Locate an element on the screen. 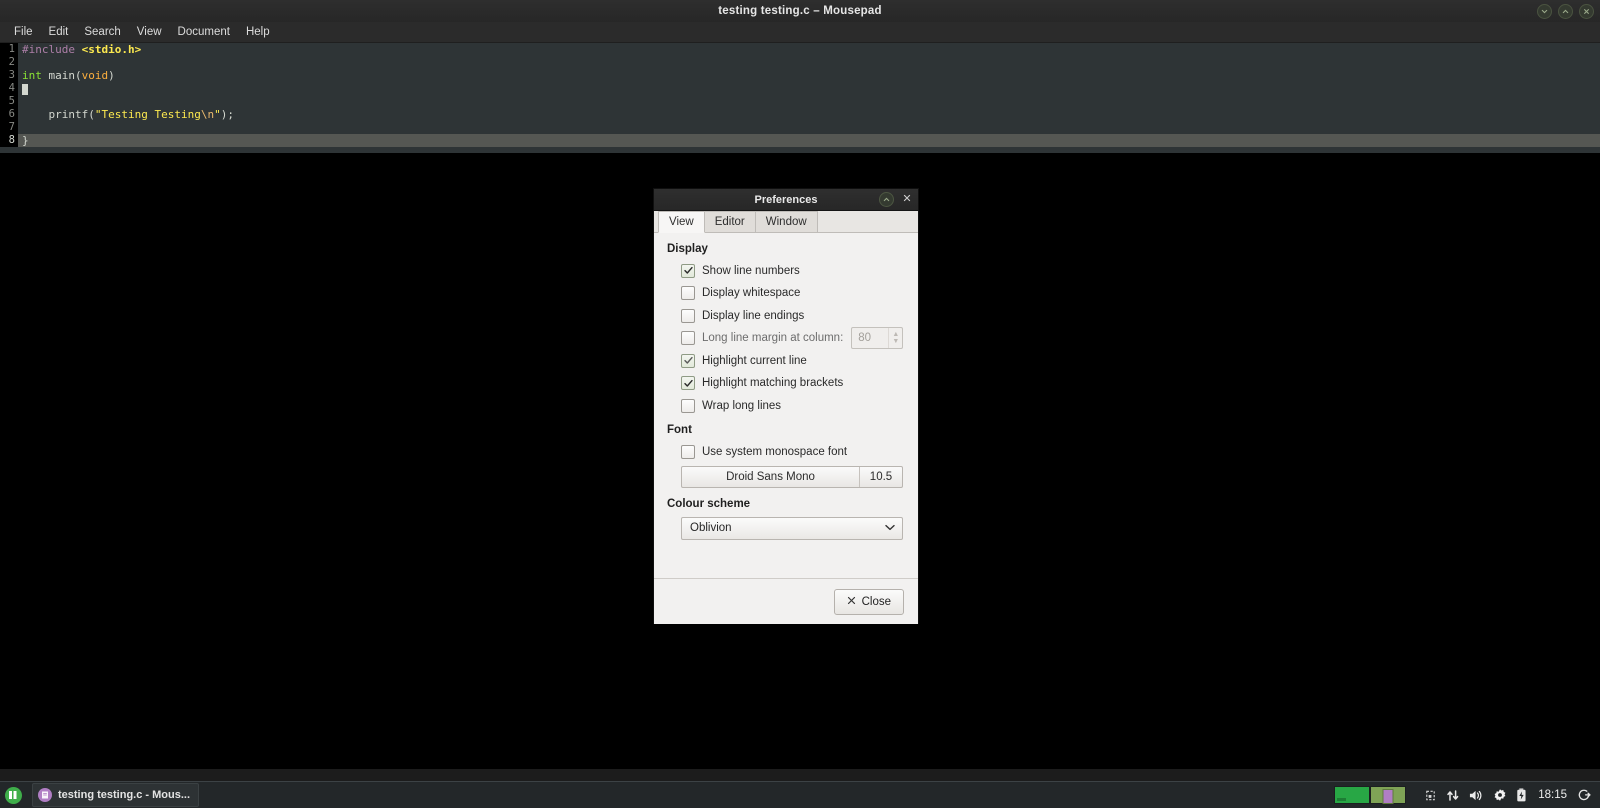 The width and height of the screenshot is (1600, 808). option-highlight-current-line: Highlight current line is located at coordinates (786, 360).